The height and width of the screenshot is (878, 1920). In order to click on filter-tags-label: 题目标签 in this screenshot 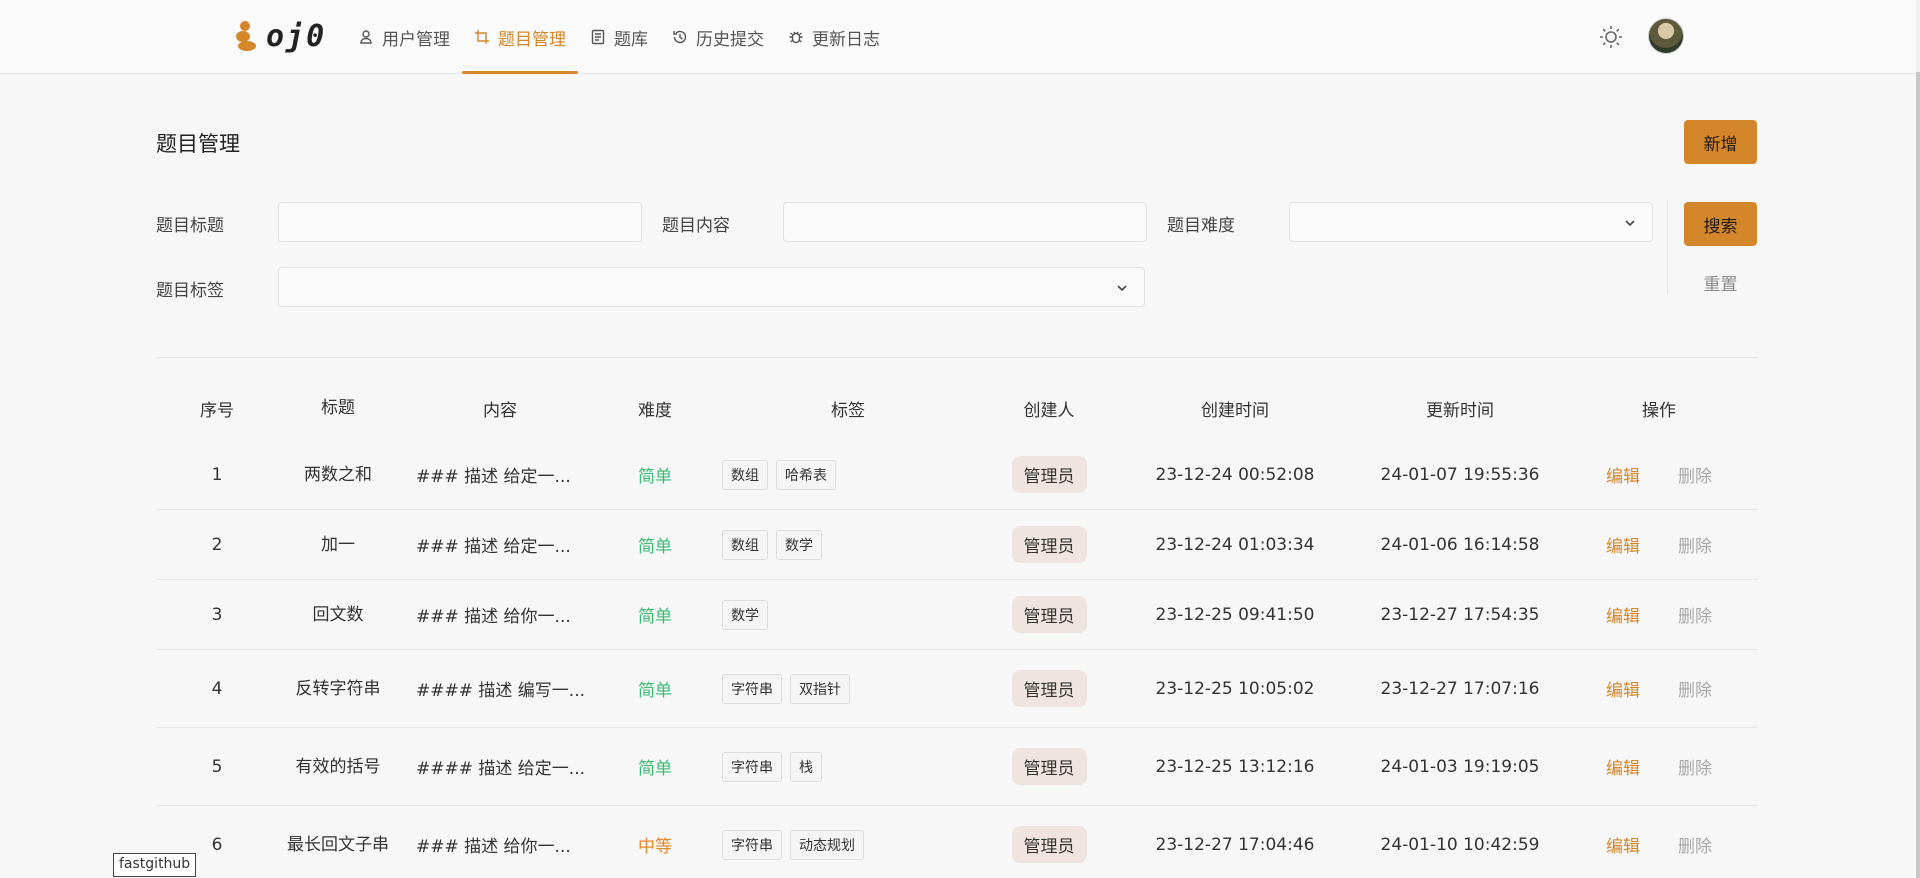, I will do `click(190, 291)`.